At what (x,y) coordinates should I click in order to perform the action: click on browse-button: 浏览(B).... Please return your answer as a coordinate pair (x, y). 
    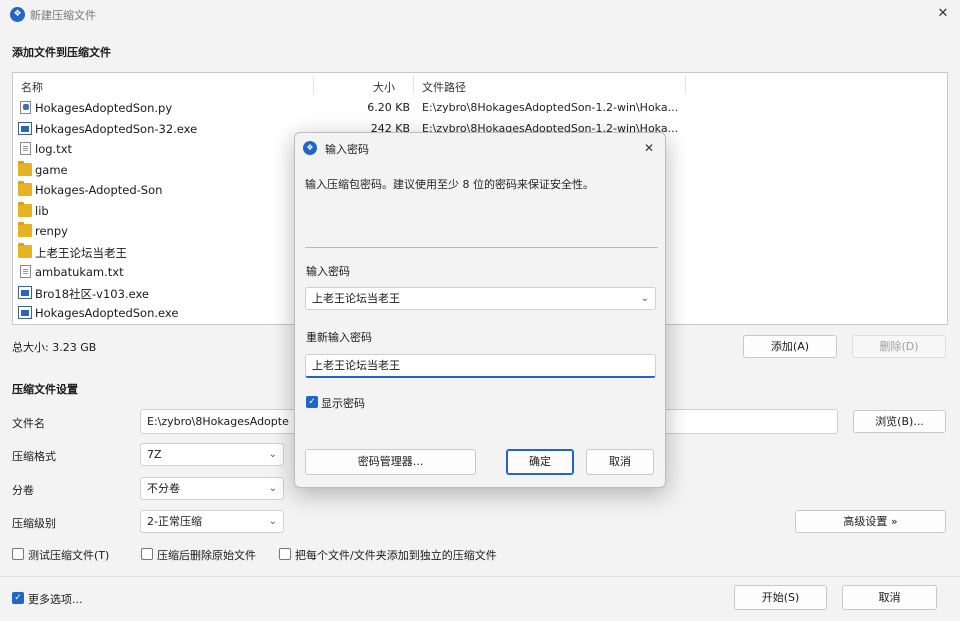
    Looking at the image, I should click on (899, 421).